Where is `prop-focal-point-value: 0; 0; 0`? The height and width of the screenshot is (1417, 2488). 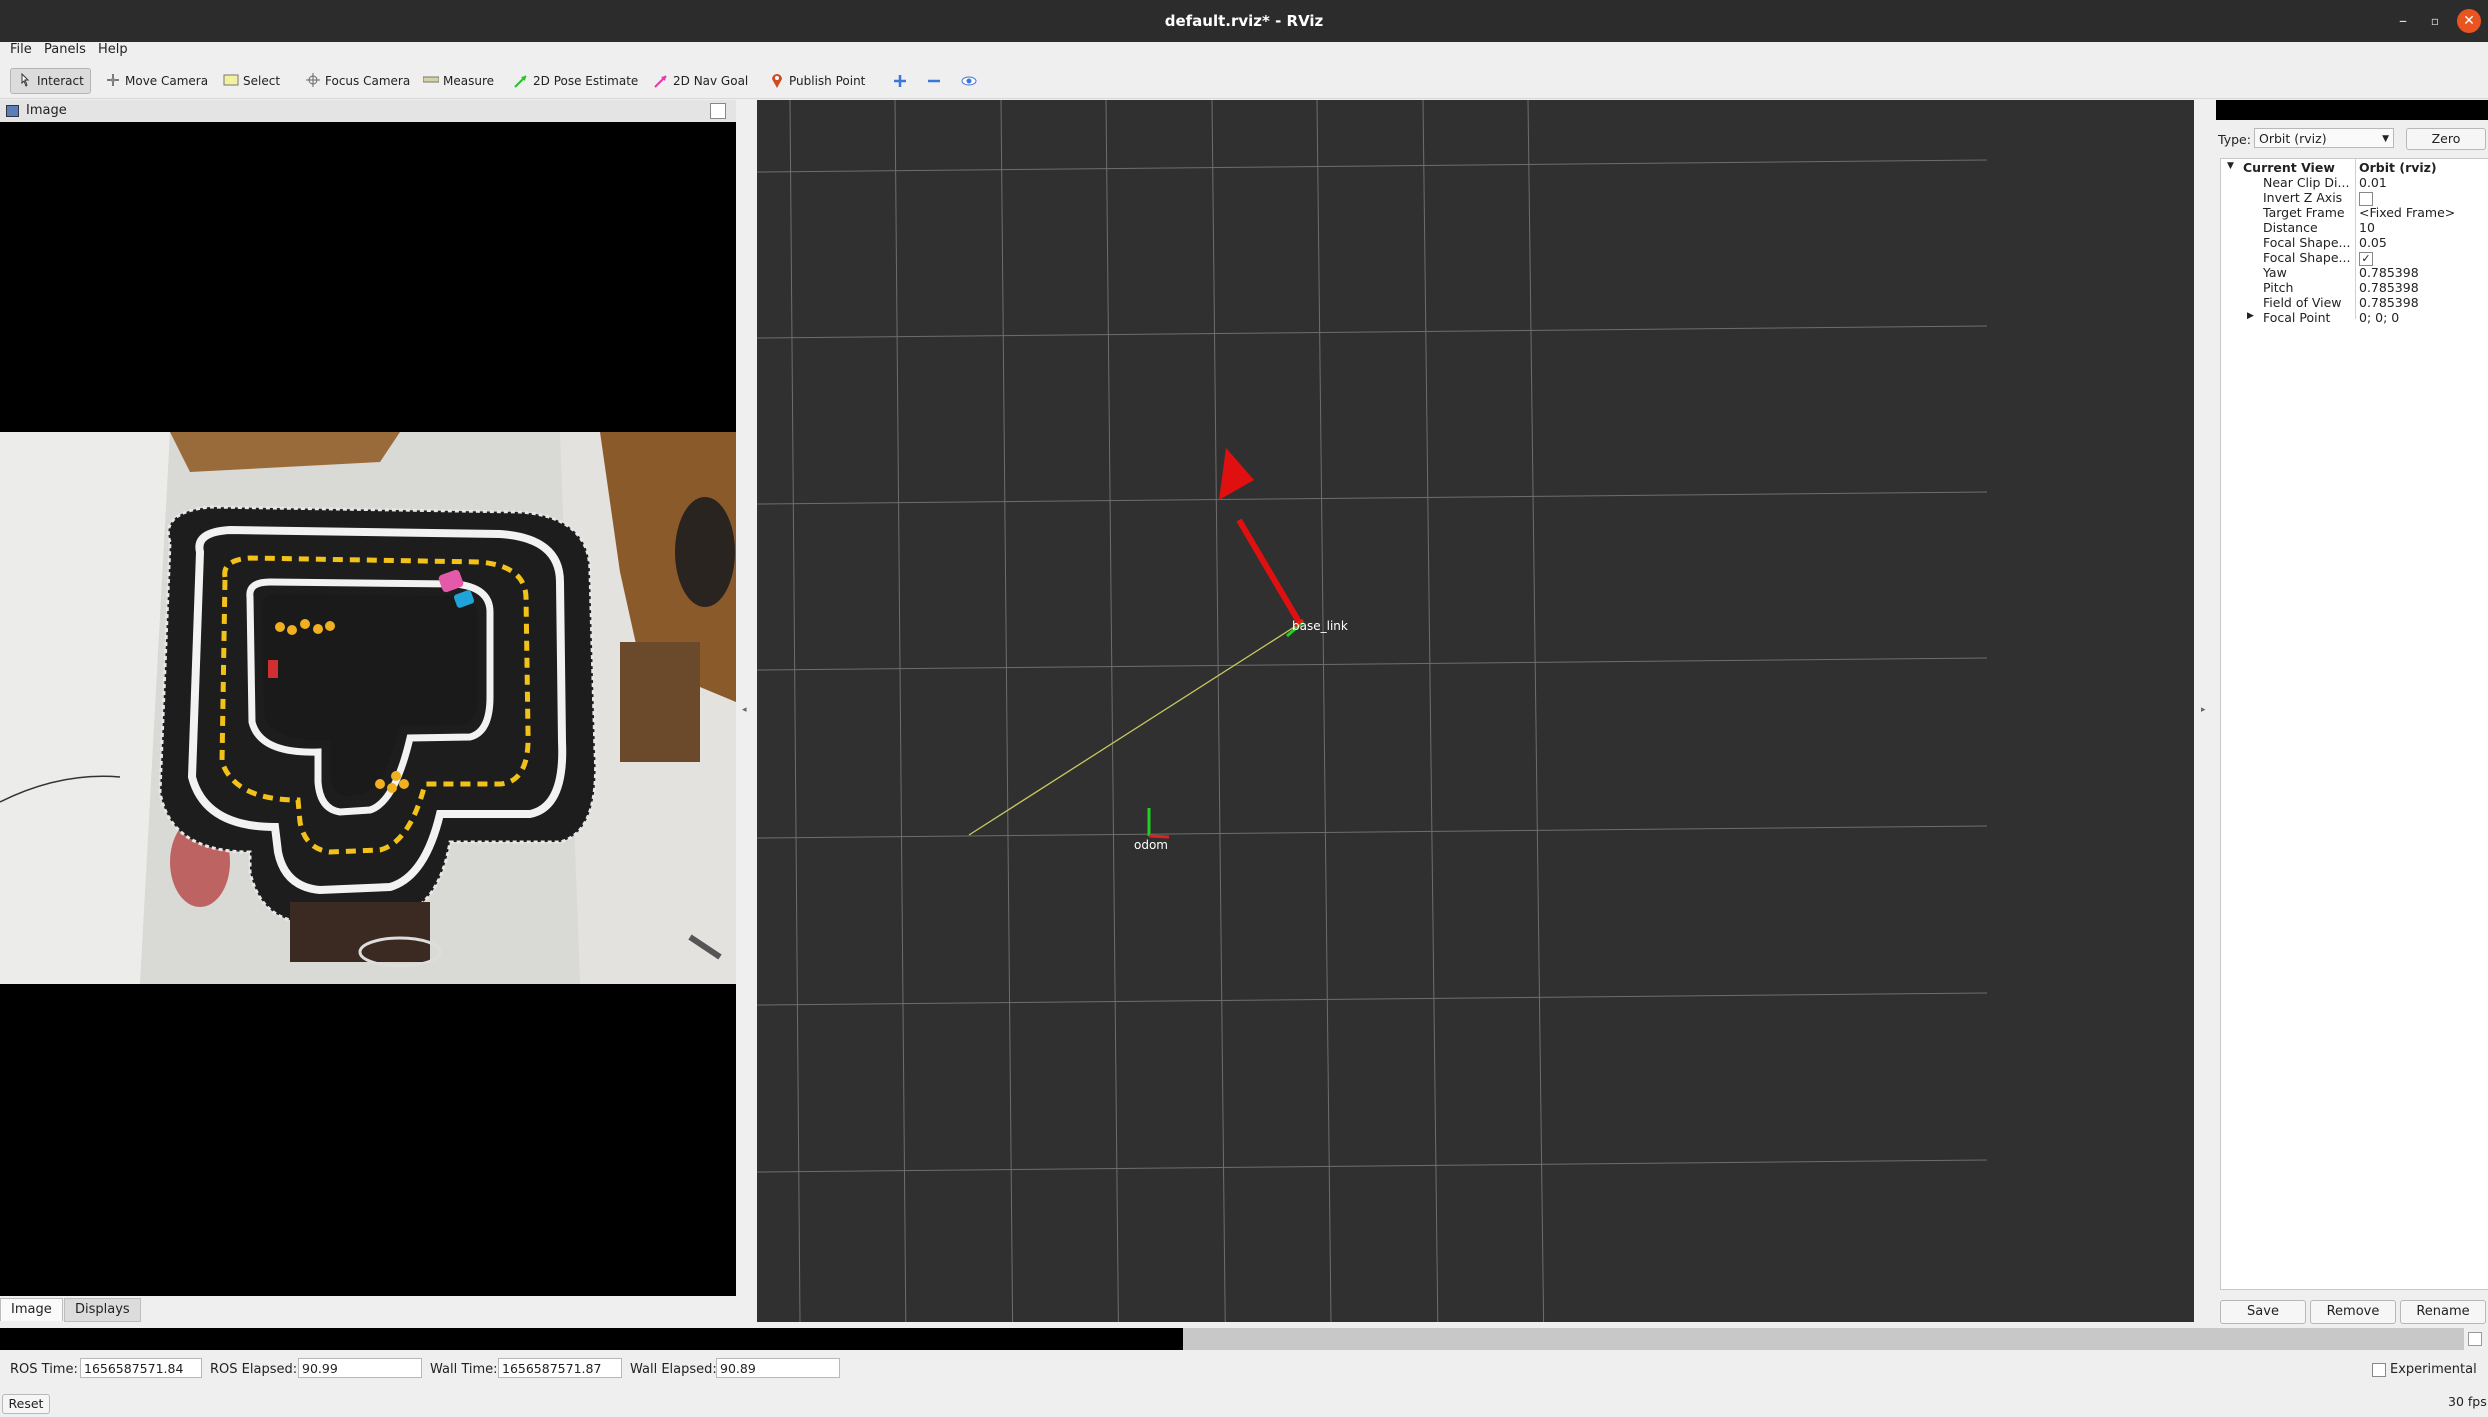 prop-focal-point-value: 0; 0; 0 is located at coordinates (2379, 317).